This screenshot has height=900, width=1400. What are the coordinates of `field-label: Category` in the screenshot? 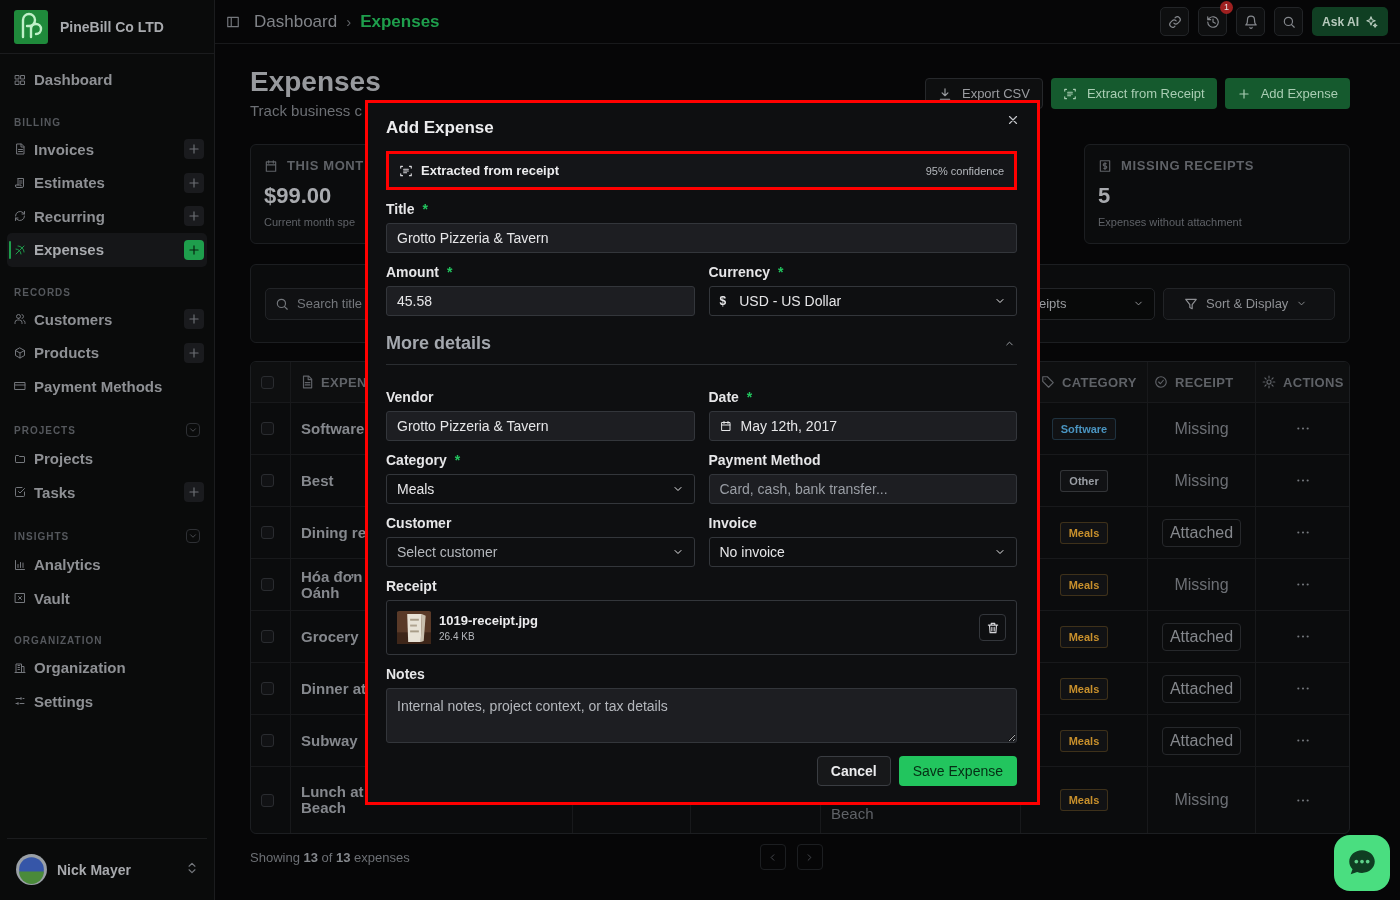 It's located at (416, 460).